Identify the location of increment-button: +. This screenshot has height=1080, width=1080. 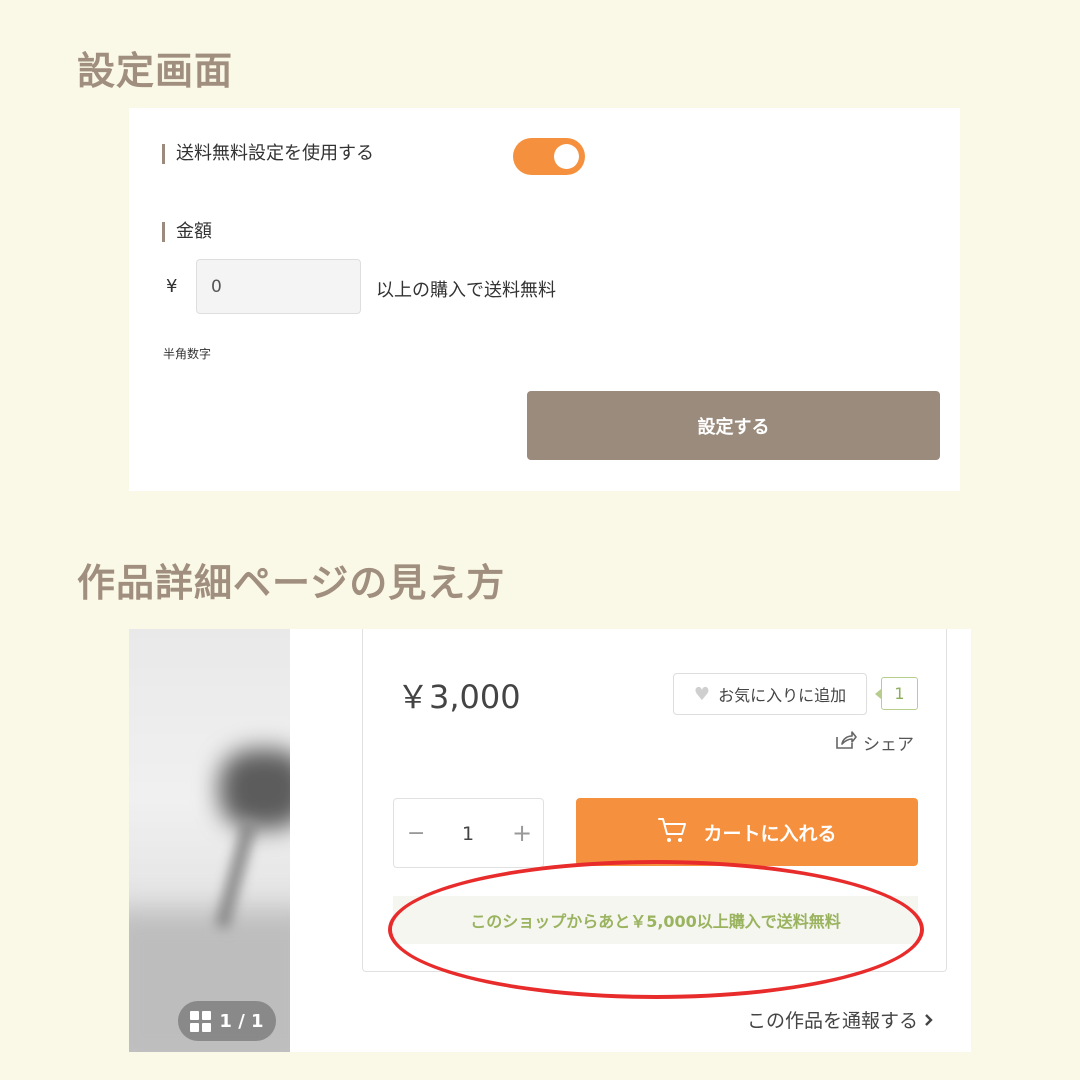
(522, 833).